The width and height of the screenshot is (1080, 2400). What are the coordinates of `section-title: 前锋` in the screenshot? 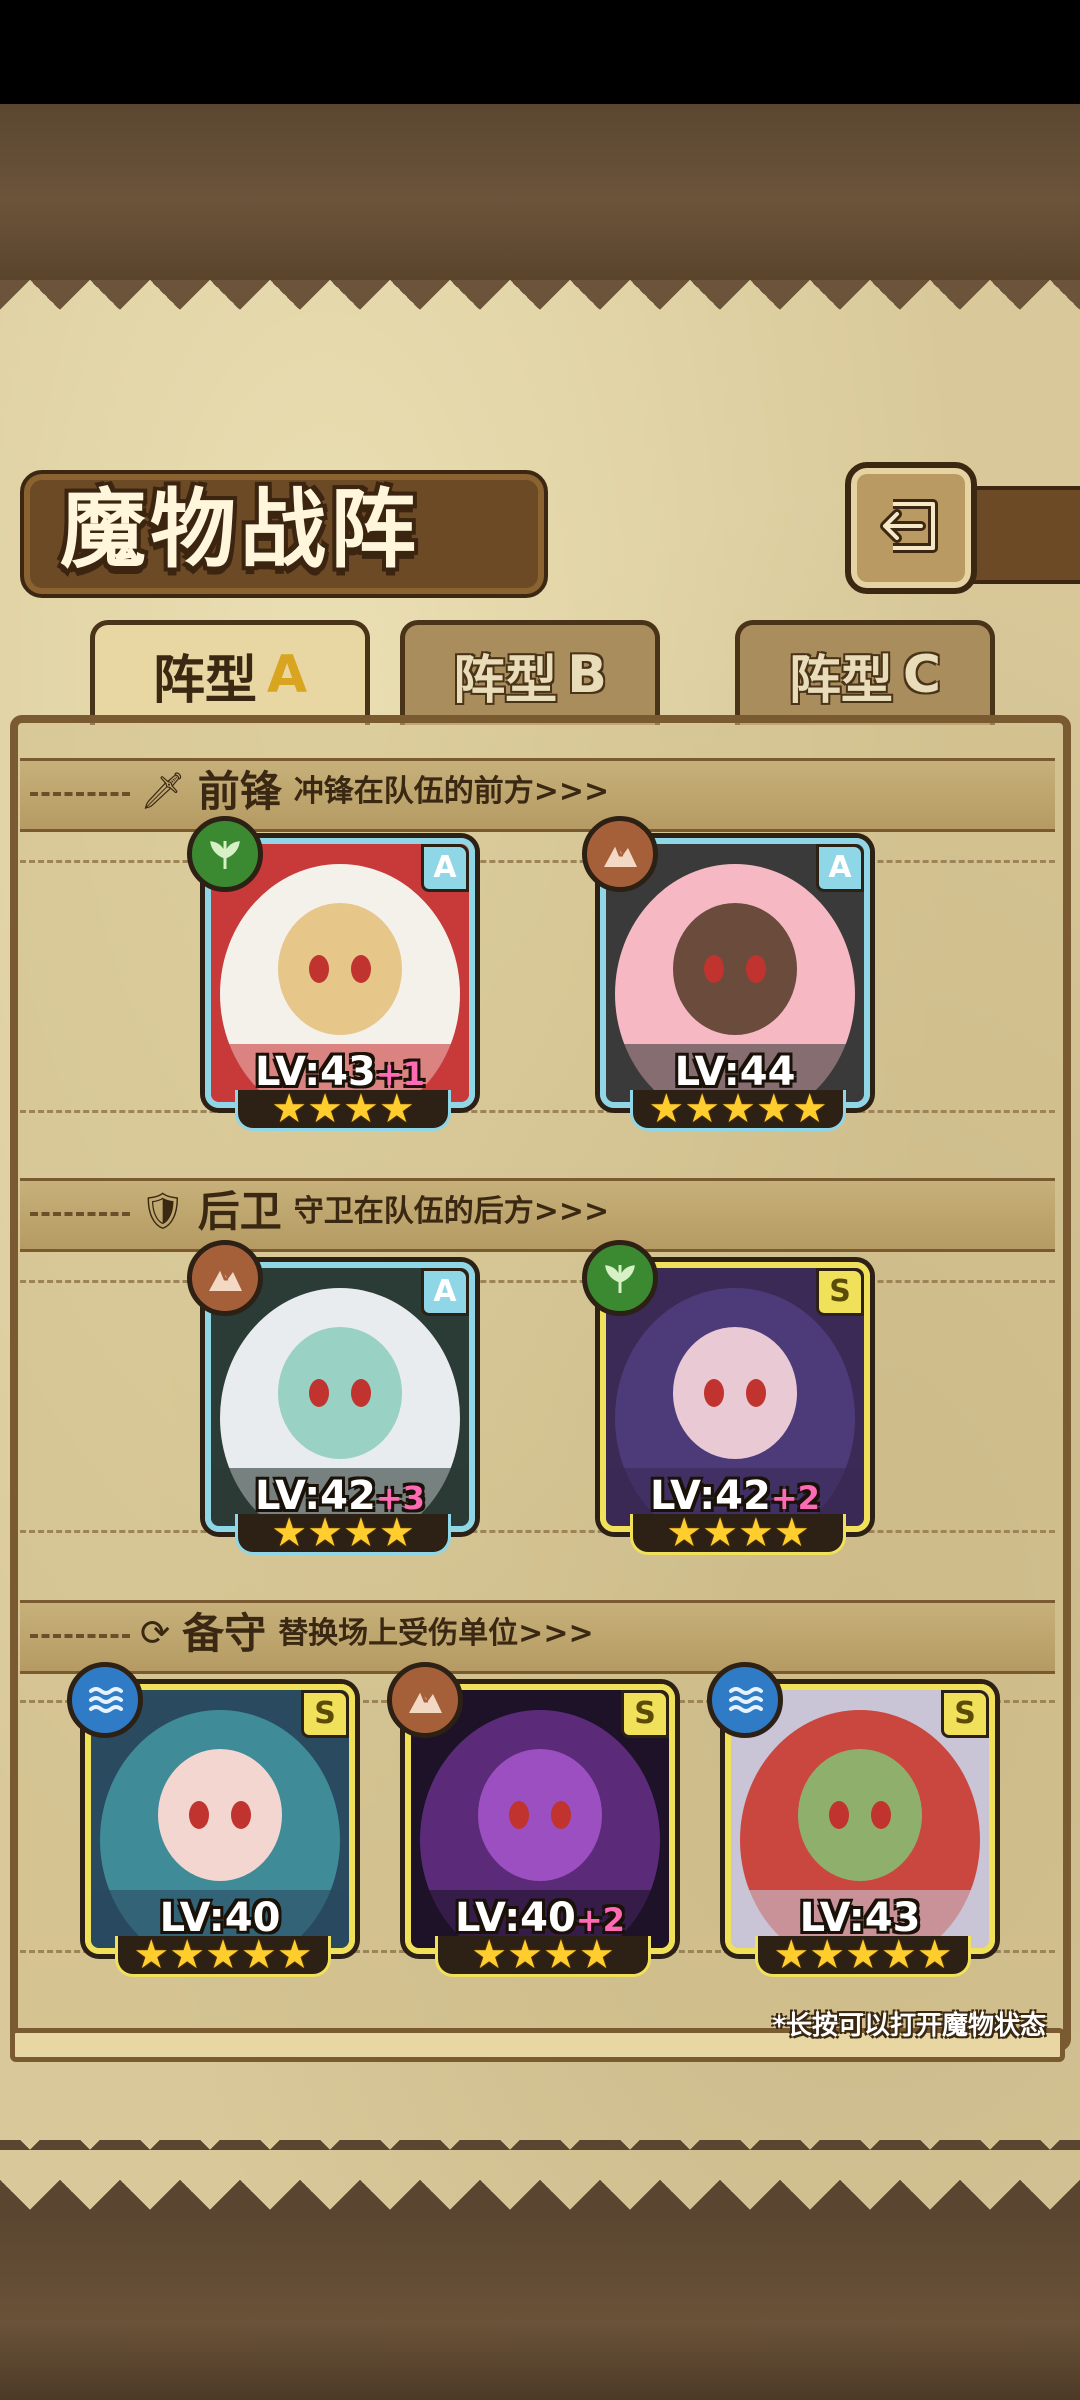 It's located at (239, 791).